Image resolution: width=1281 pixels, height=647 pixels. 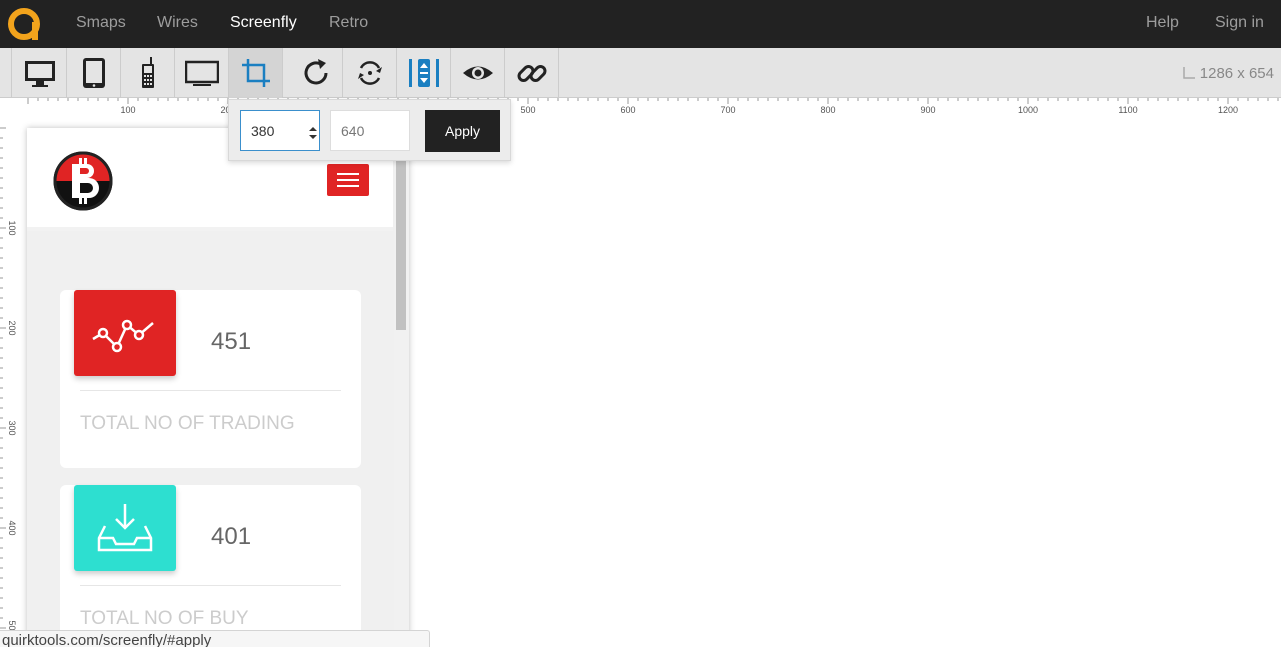 What do you see at coordinates (12, 527) in the screenshot?
I see `ruler-label: 400` at bounding box center [12, 527].